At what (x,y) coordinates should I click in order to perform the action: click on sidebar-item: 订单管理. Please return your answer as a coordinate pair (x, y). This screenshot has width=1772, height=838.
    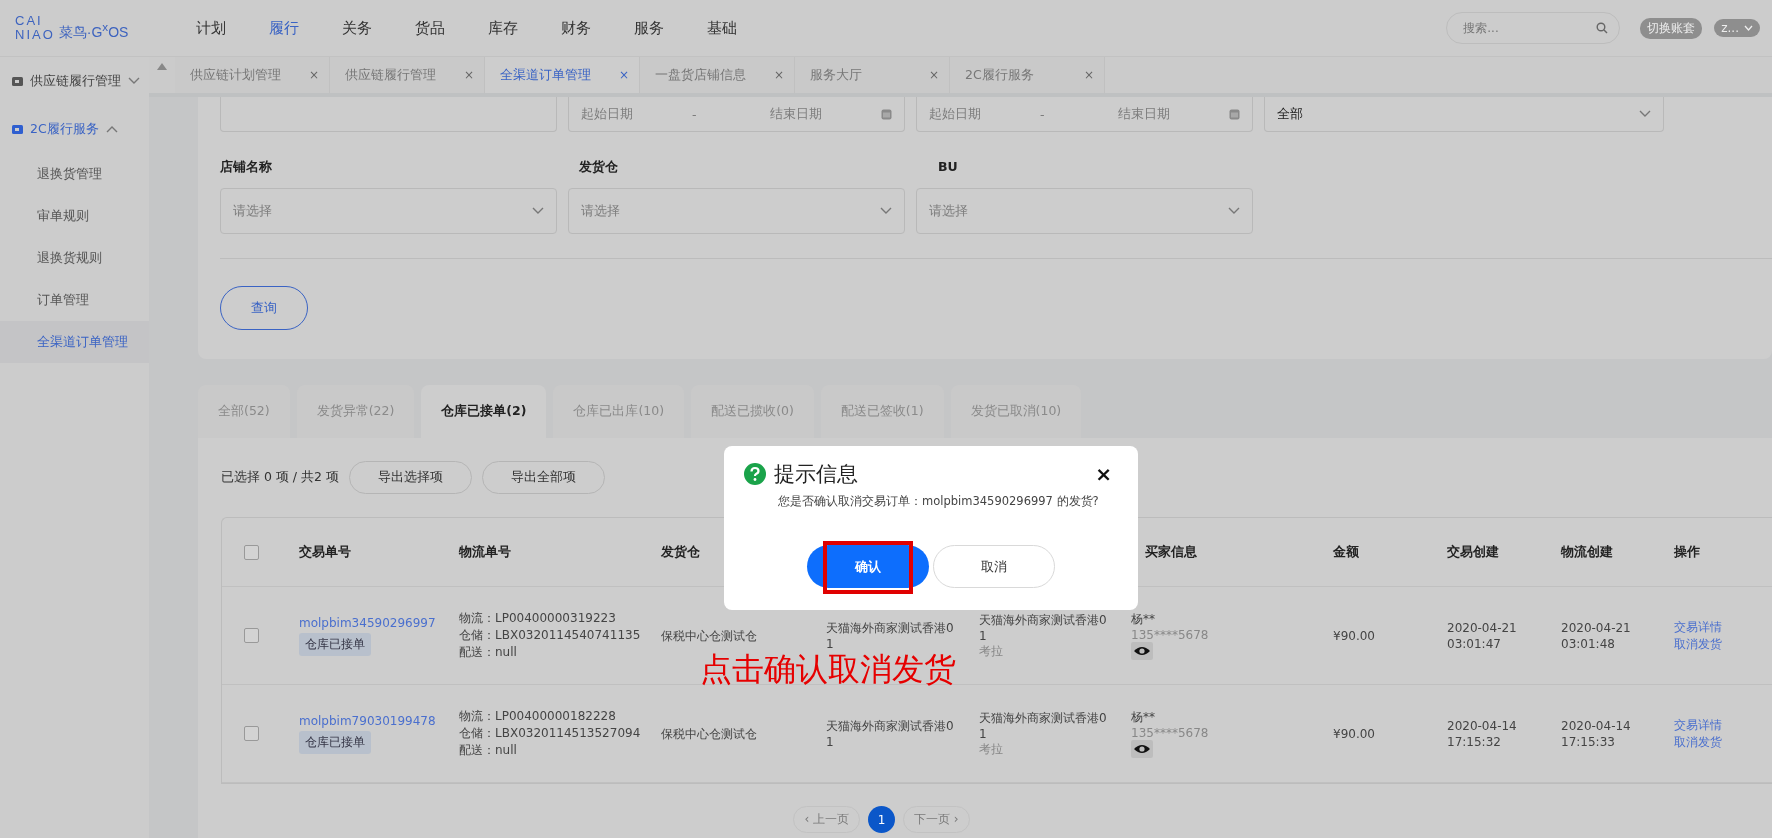
    Looking at the image, I should click on (74, 300).